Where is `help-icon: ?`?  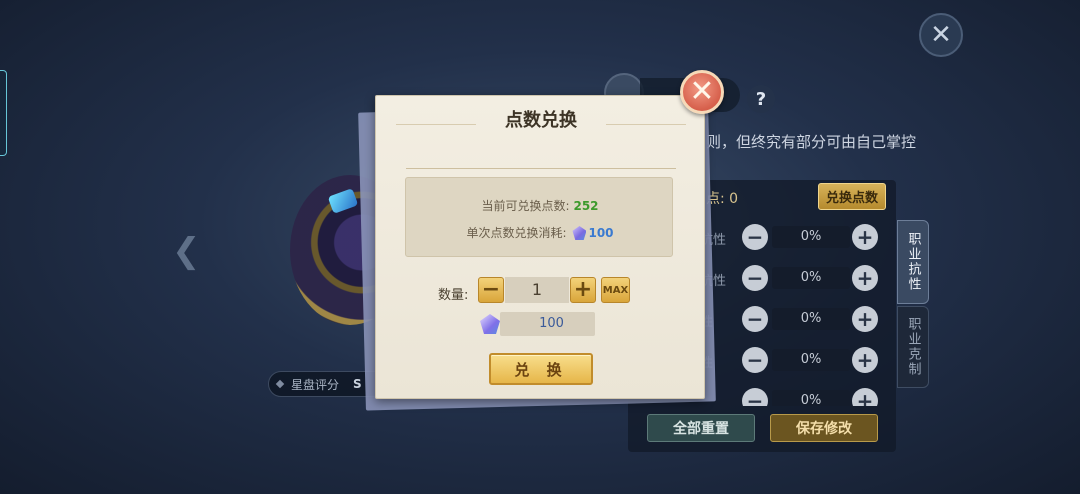 help-icon: ? is located at coordinates (761, 99).